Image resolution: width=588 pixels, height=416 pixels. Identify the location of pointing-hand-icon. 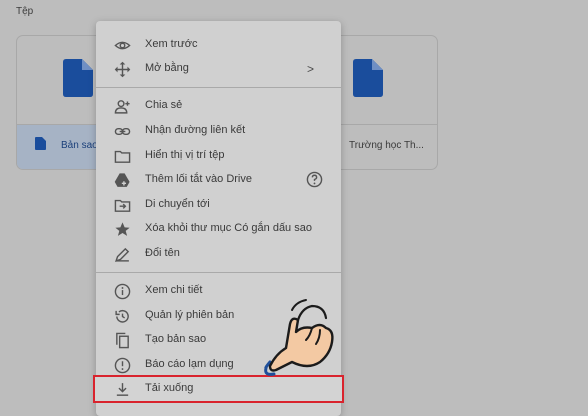
(299, 337).